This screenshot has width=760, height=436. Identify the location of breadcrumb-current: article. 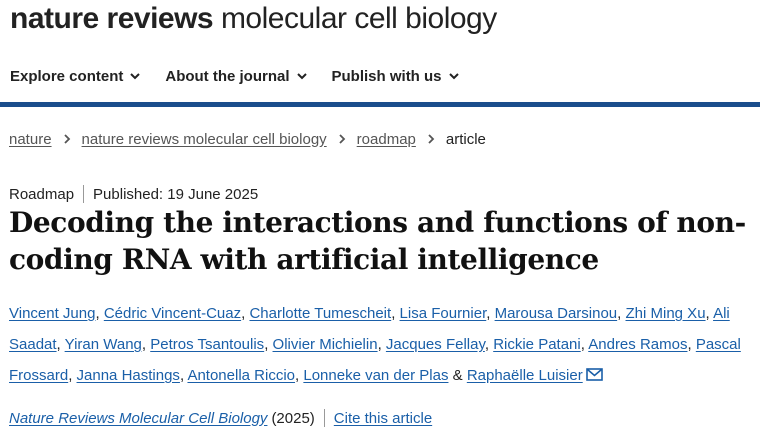
(465, 139).